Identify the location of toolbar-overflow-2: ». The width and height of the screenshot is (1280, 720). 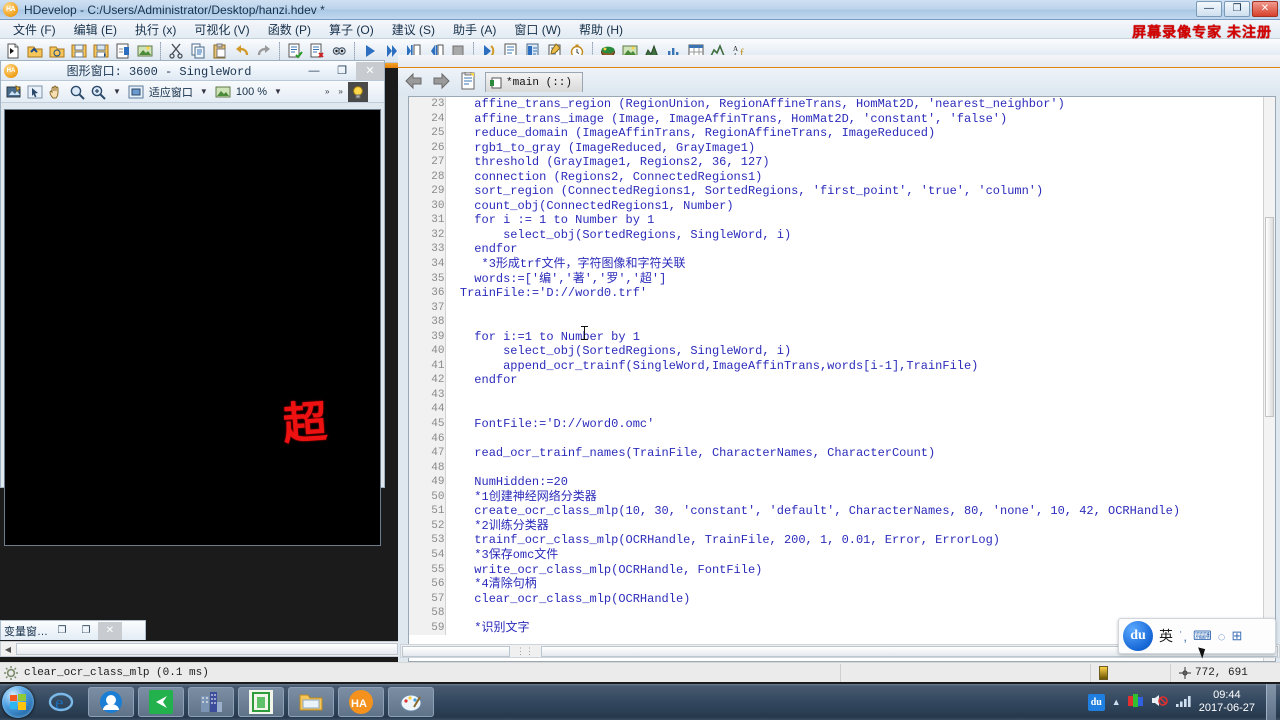
(340, 91).